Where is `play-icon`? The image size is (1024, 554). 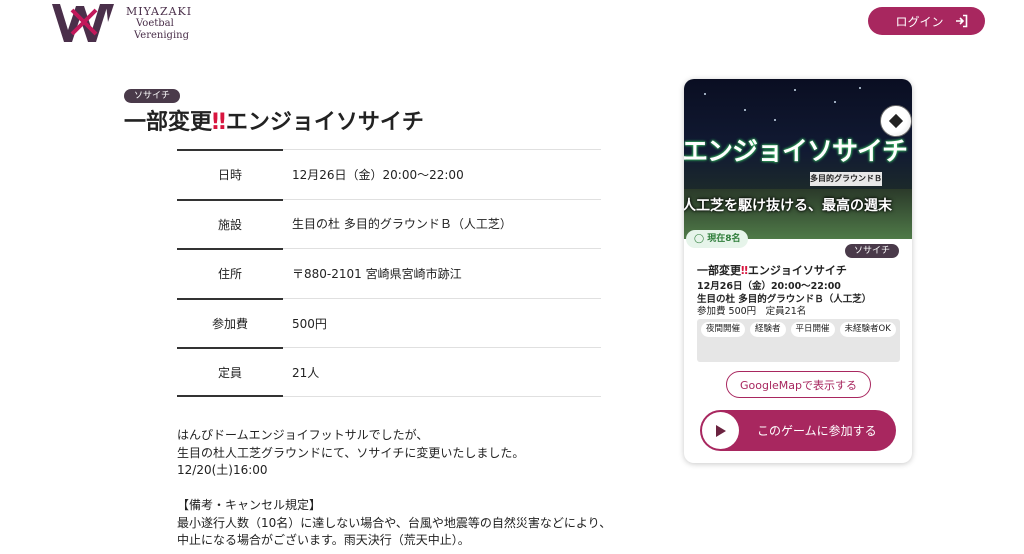
play-icon is located at coordinates (720, 430).